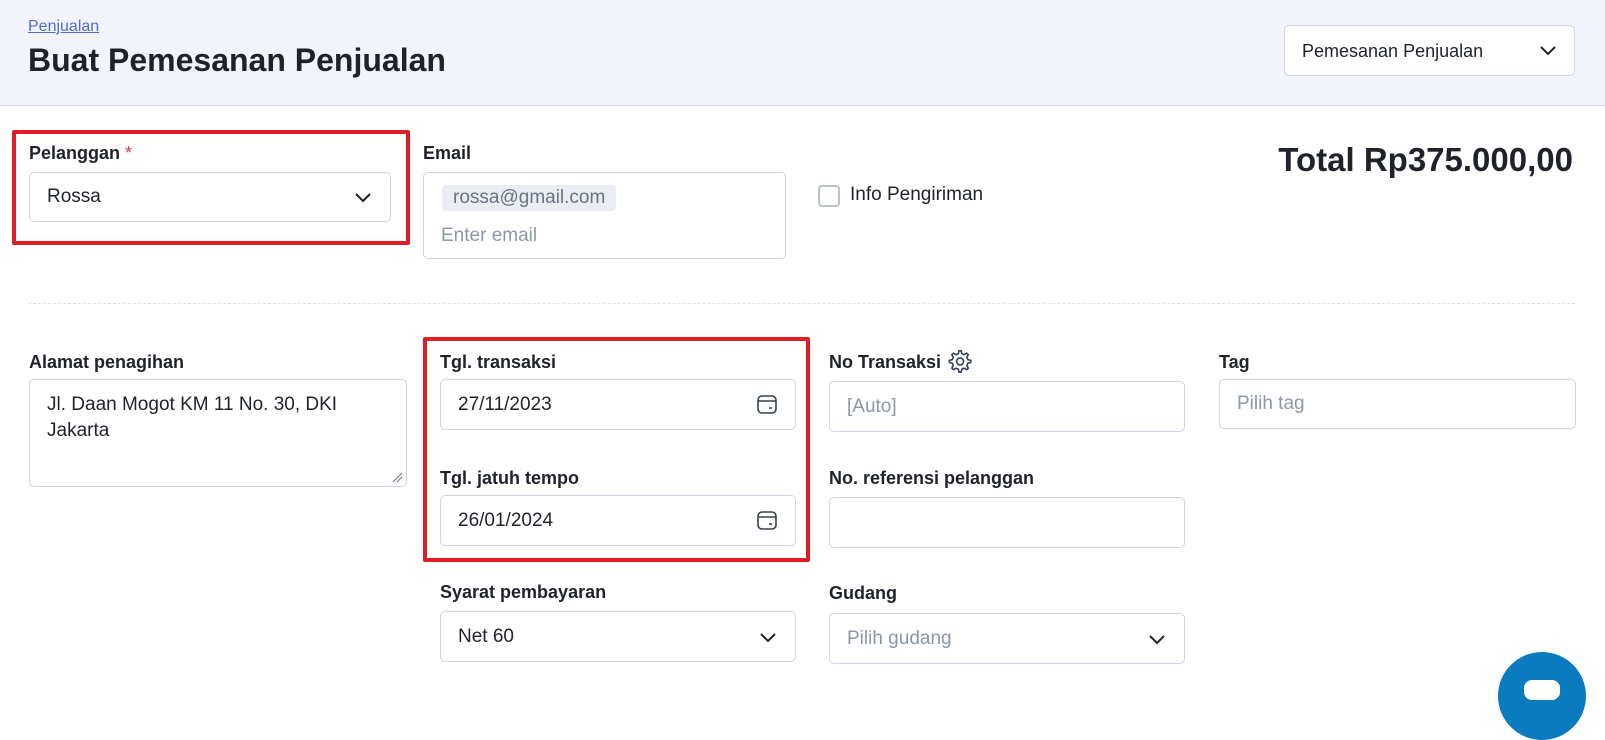 The image size is (1605, 740). What do you see at coordinates (1234, 362) in the screenshot?
I see `tag-label: Tag` at bounding box center [1234, 362].